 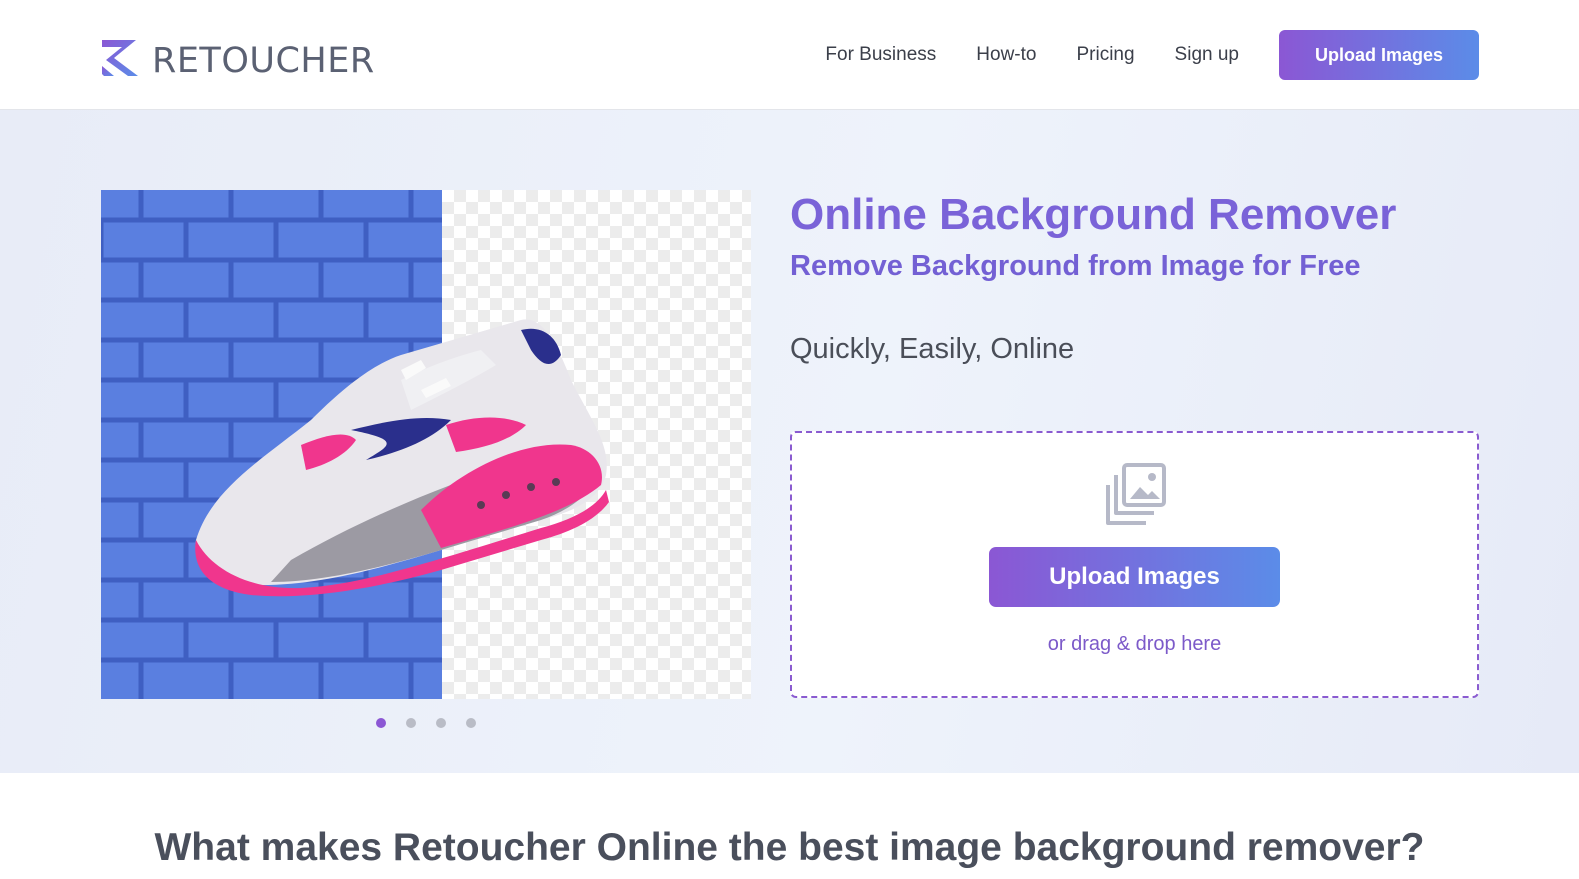 What do you see at coordinates (1134, 644) in the screenshot?
I see `drag-drop-hint: or drag & drop here` at bounding box center [1134, 644].